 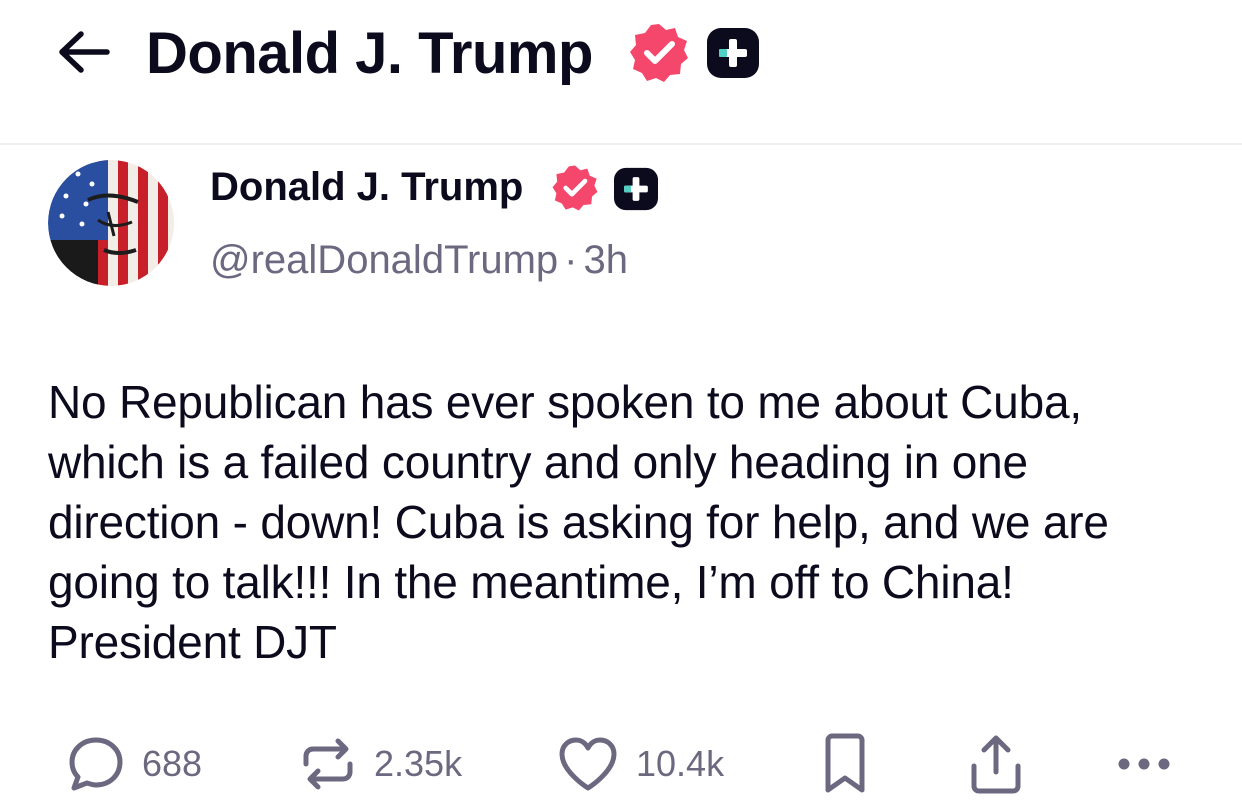 I want to click on avatar, so click(x=111, y=223).